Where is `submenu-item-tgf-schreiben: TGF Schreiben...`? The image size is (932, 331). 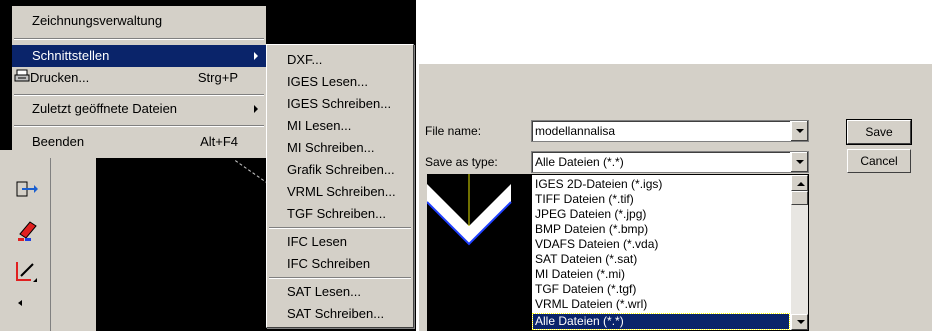
submenu-item-tgf-schreiben: TGF Schreiben... is located at coordinates (340, 214).